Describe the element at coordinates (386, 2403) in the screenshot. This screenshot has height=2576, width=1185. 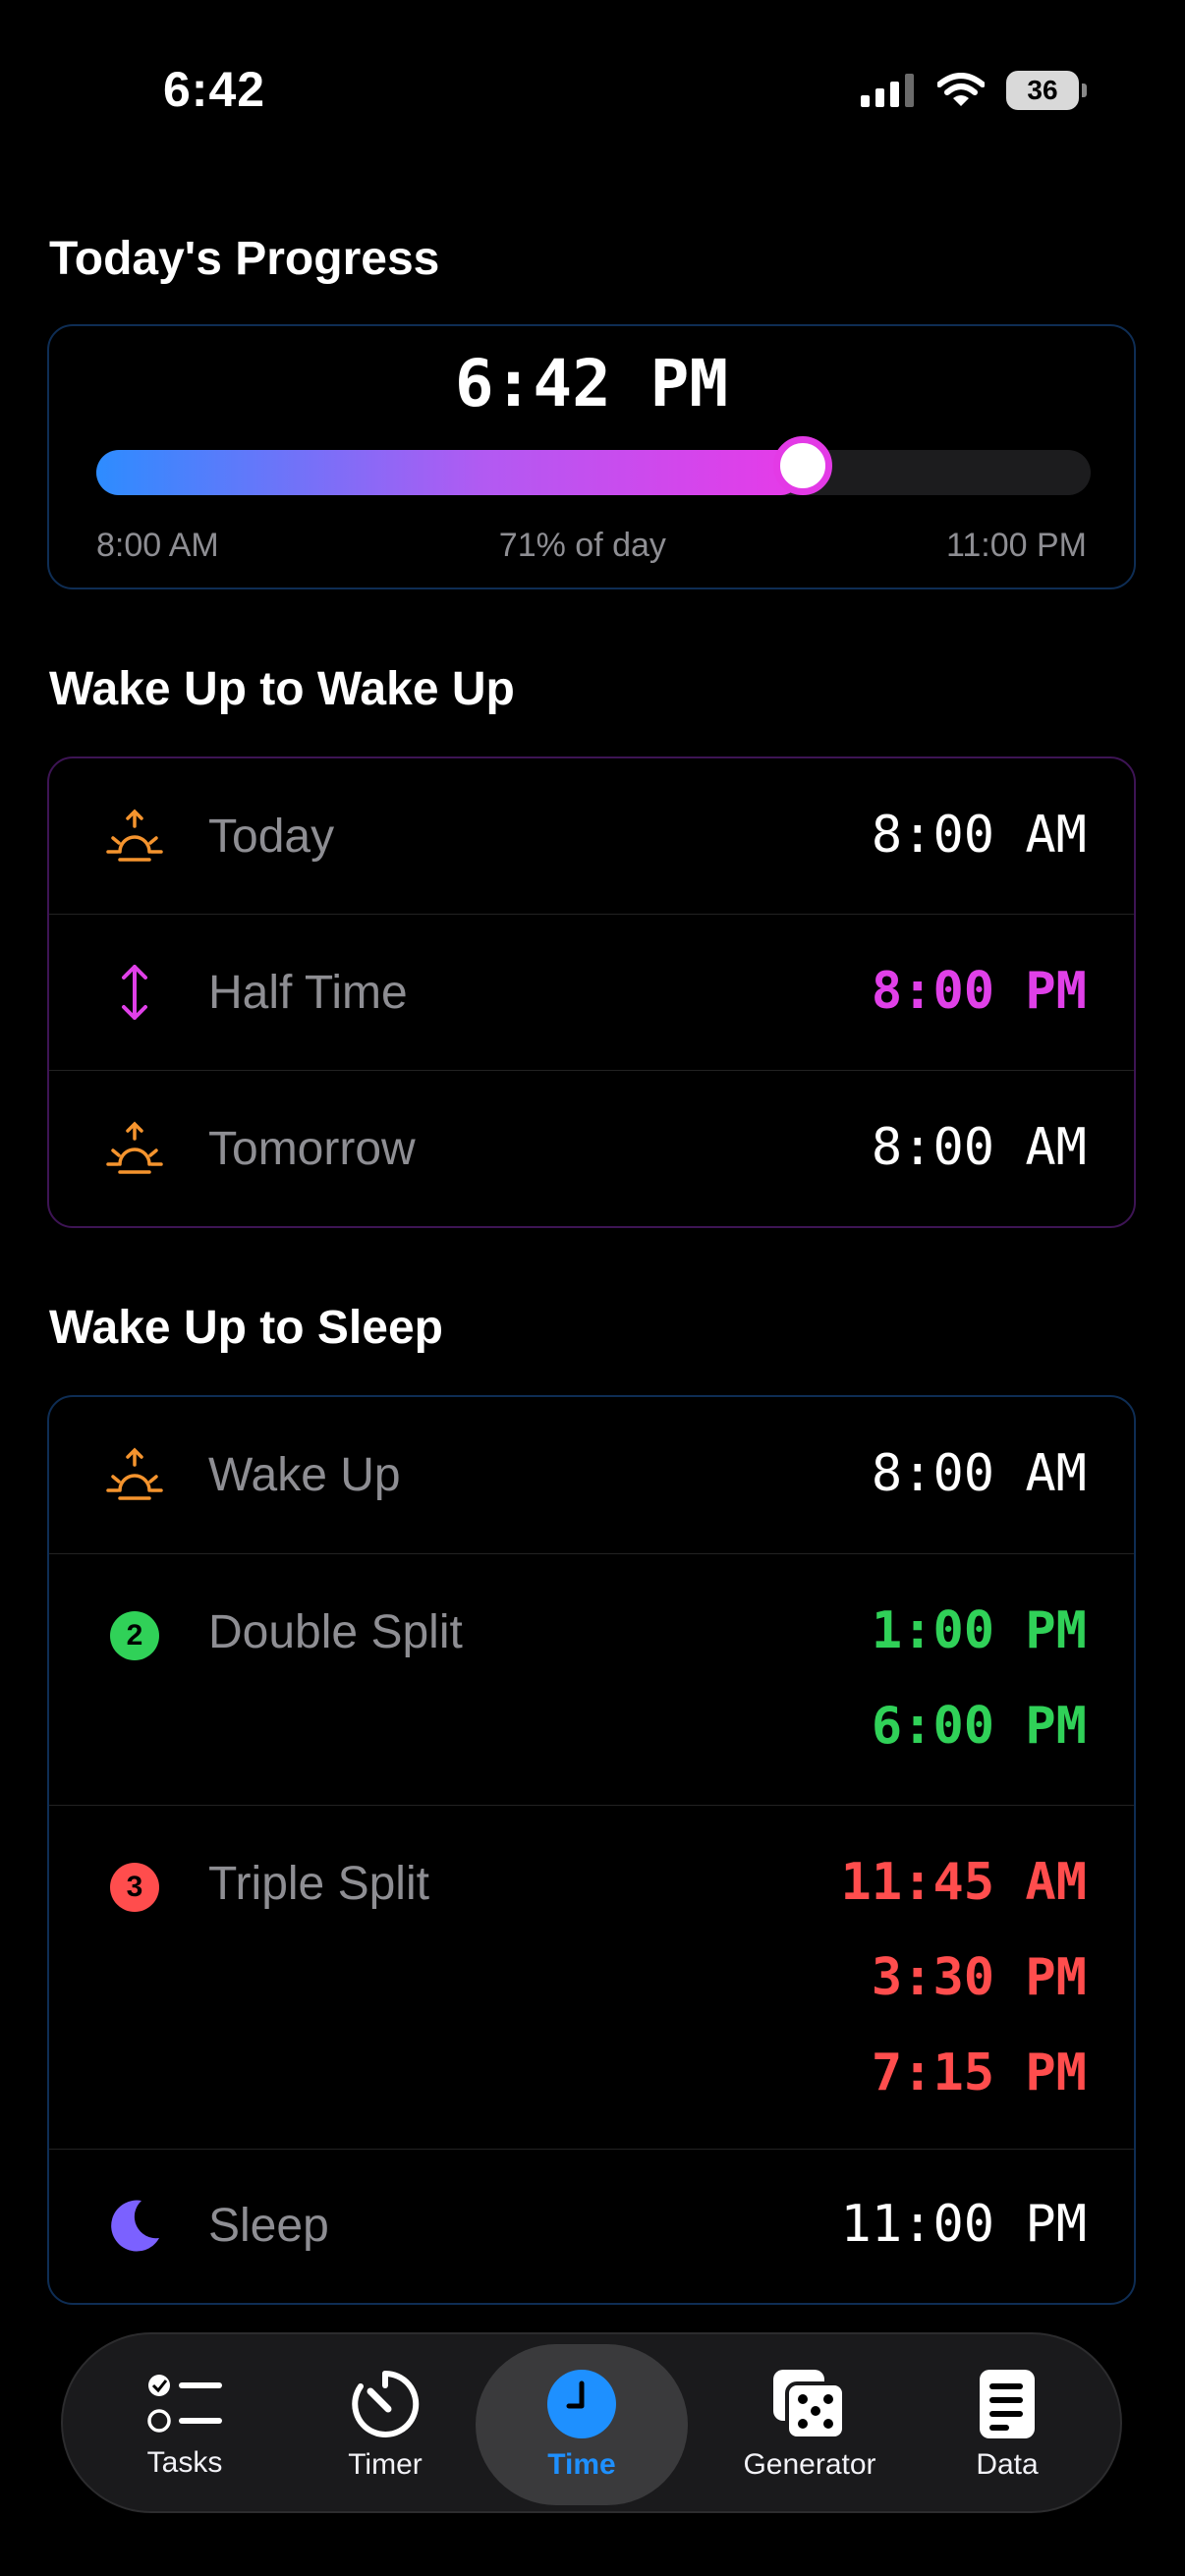
I see `timer-icon` at that location.